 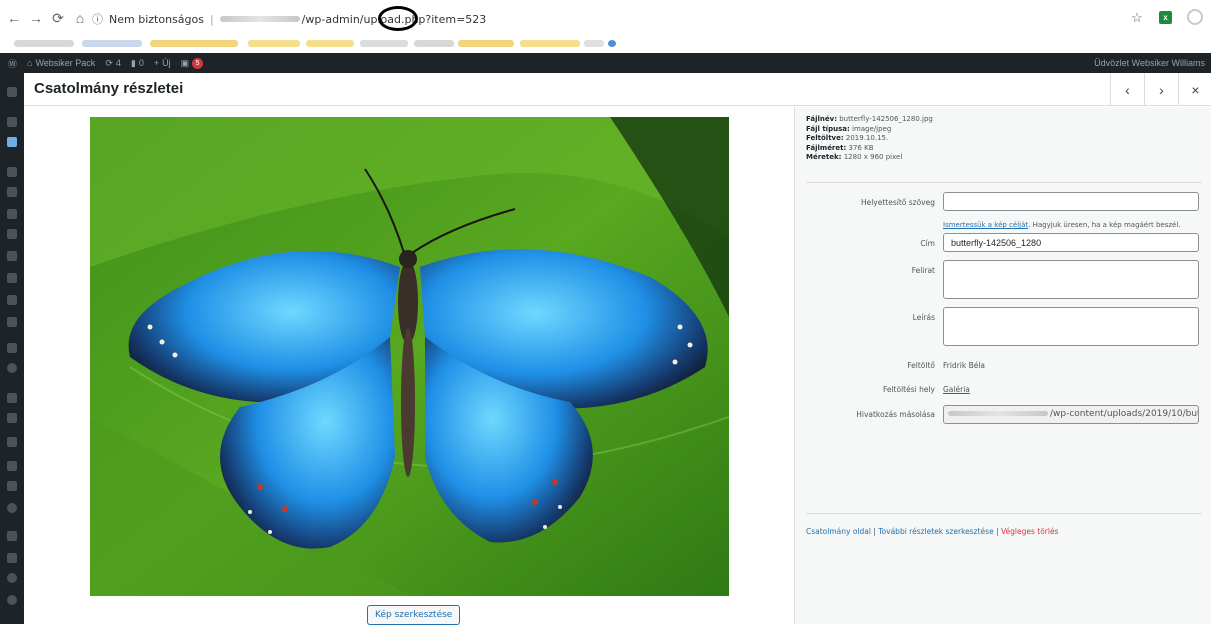 What do you see at coordinates (1071, 201) in the screenshot?
I see `alt-text-input` at bounding box center [1071, 201].